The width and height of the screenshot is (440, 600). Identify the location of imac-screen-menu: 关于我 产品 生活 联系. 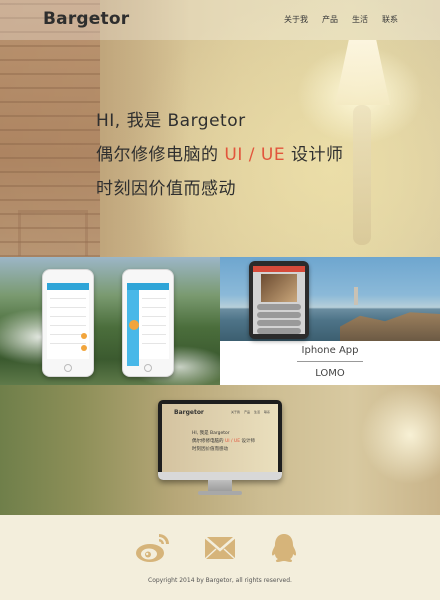
(250, 412).